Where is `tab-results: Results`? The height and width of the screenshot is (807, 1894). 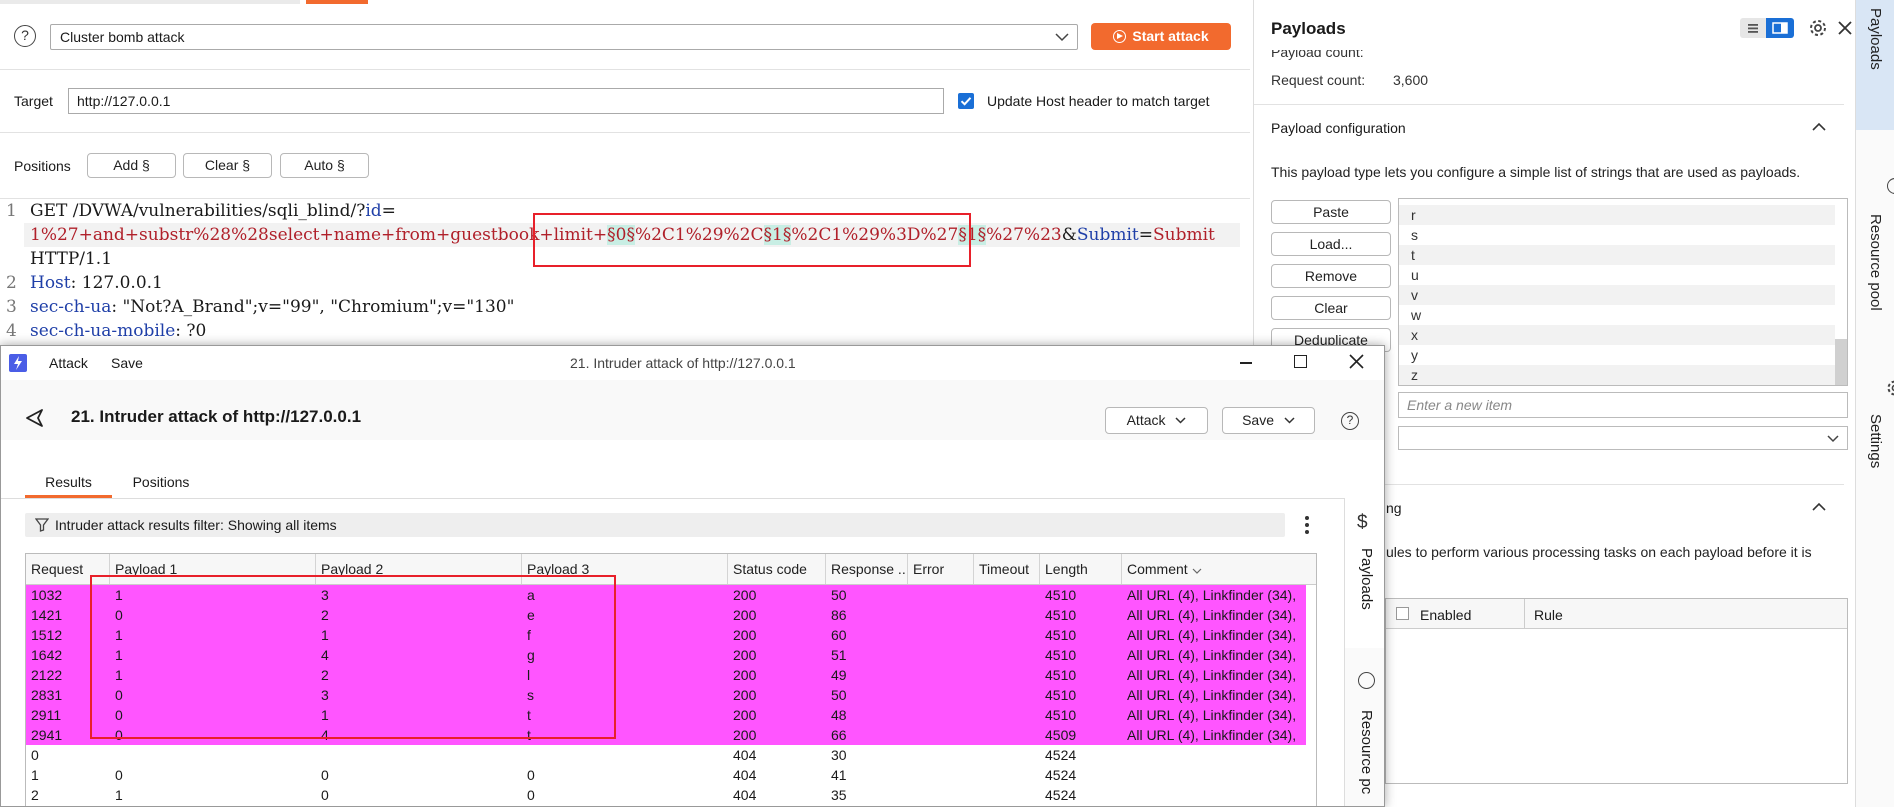 tab-results: Results is located at coordinates (68, 486).